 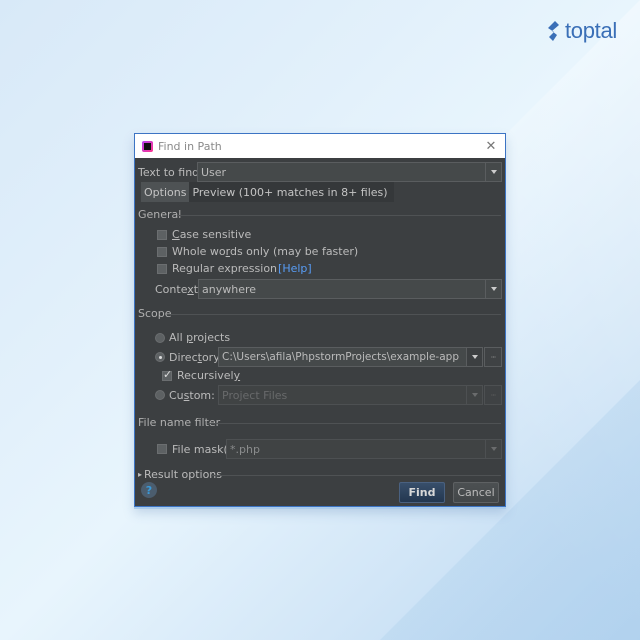 I want to click on history-dropdown-icon, so click(x=493, y=172).